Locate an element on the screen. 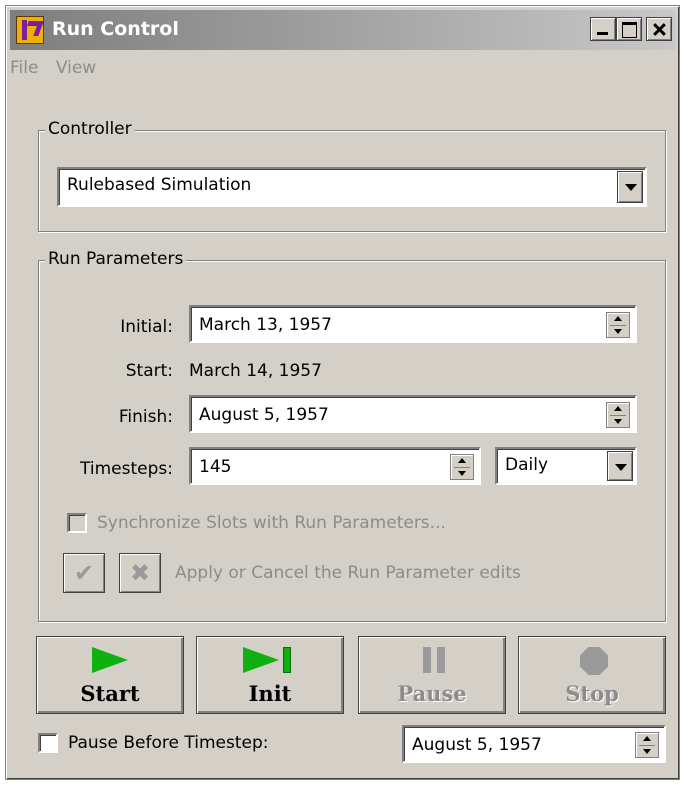 The width and height of the screenshot is (685, 785). pause-timestep-value: August 5, 1957 is located at coordinates (477, 745).